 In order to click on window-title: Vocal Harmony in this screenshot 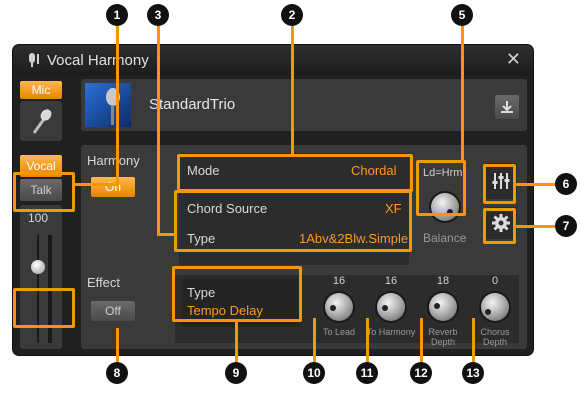, I will do `click(98, 60)`.